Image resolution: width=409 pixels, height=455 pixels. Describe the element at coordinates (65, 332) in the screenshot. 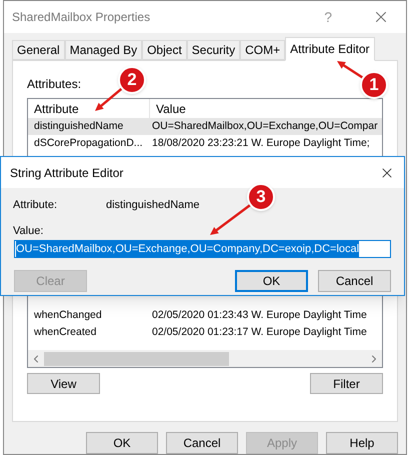

I see `attribute-name: whenCreated` at that location.